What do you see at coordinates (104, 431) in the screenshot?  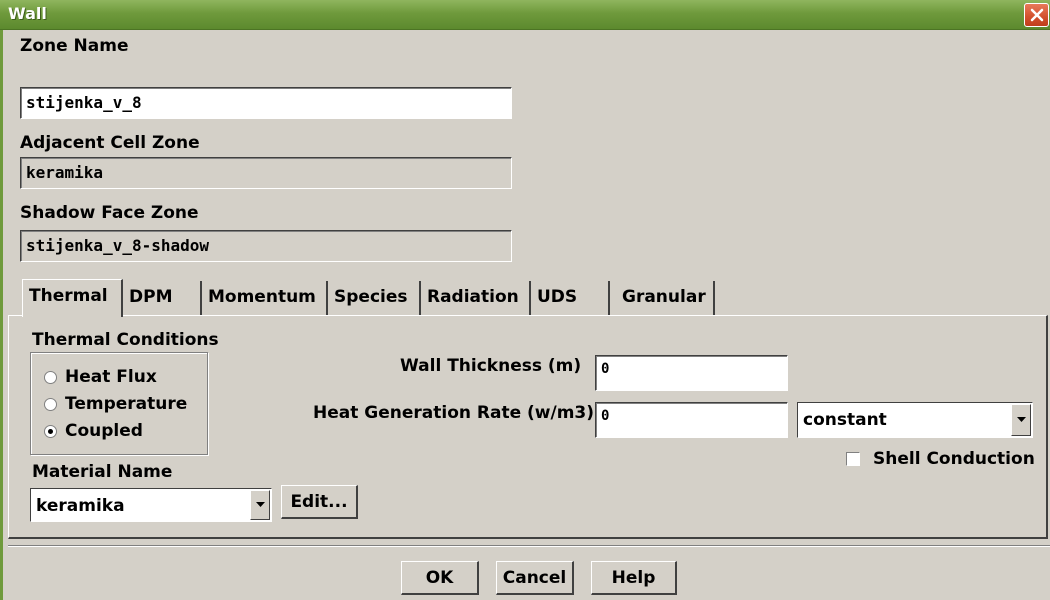 I see `radio-coupled-label: Coupled` at bounding box center [104, 431].